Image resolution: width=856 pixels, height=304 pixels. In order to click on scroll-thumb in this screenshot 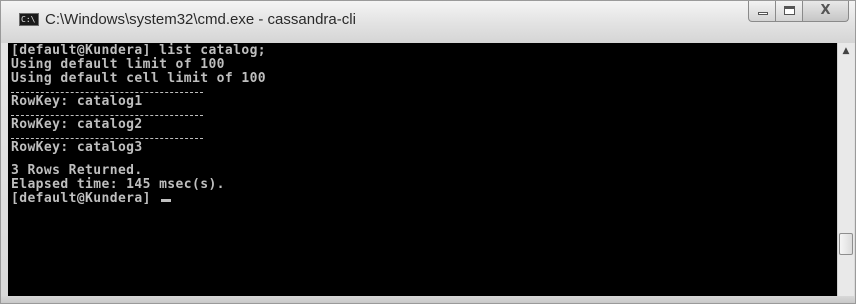, I will do `click(846, 244)`.